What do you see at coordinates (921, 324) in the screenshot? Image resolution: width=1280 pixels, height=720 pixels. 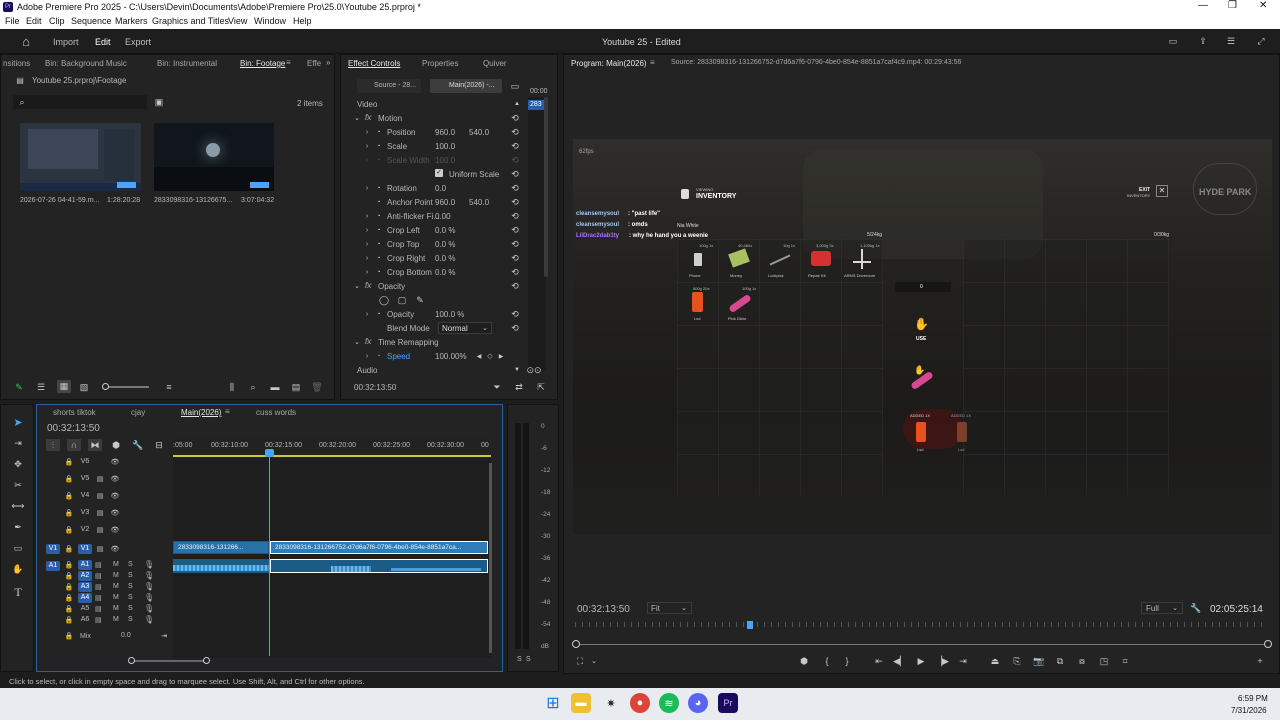 I see `hand-icon: ✋` at bounding box center [921, 324].